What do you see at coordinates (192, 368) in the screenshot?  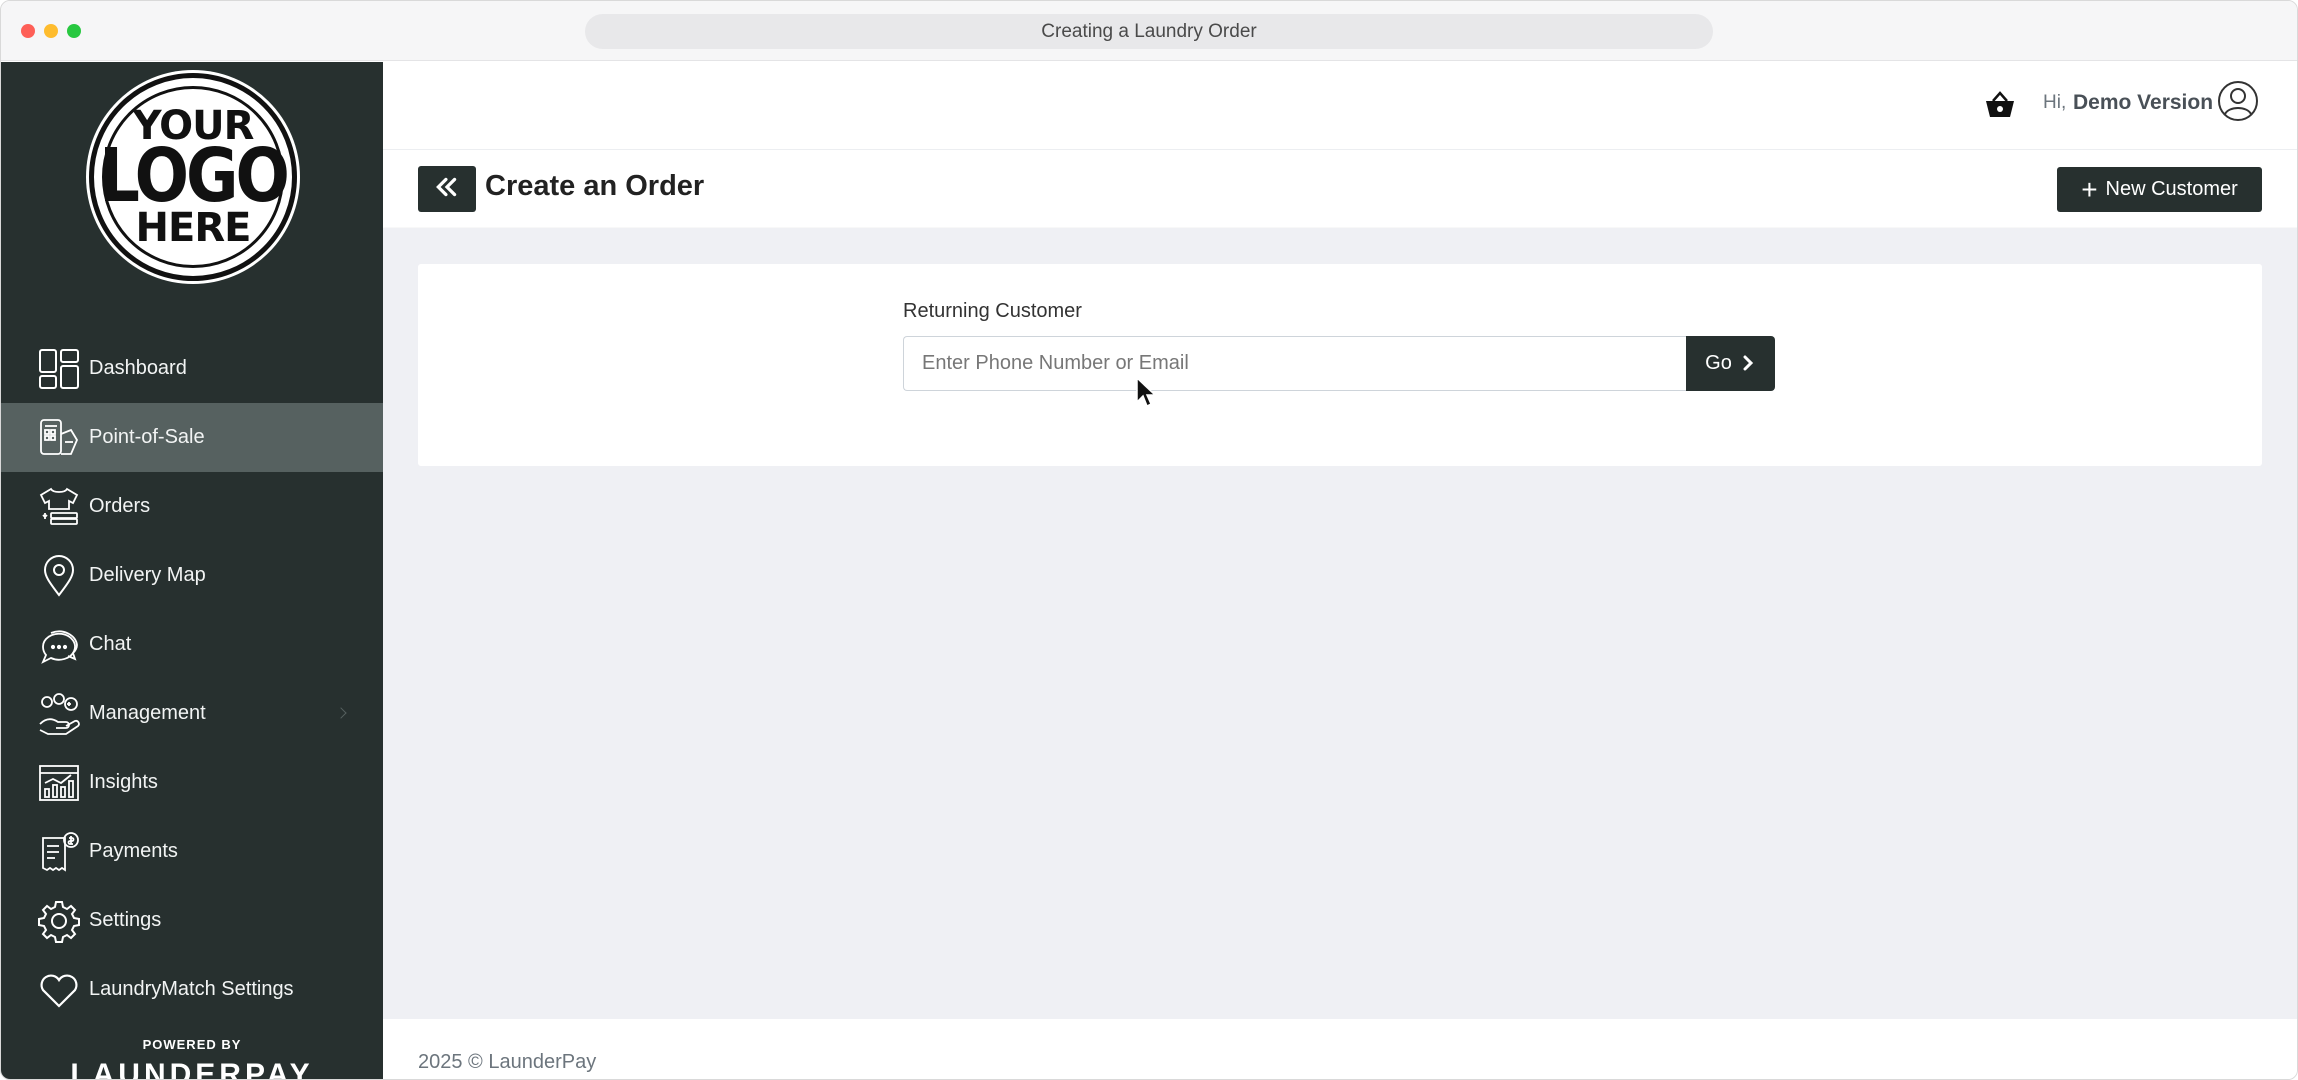 I see `sidebar-item-dashboard: Dashboard` at bounding box center [192, 368].